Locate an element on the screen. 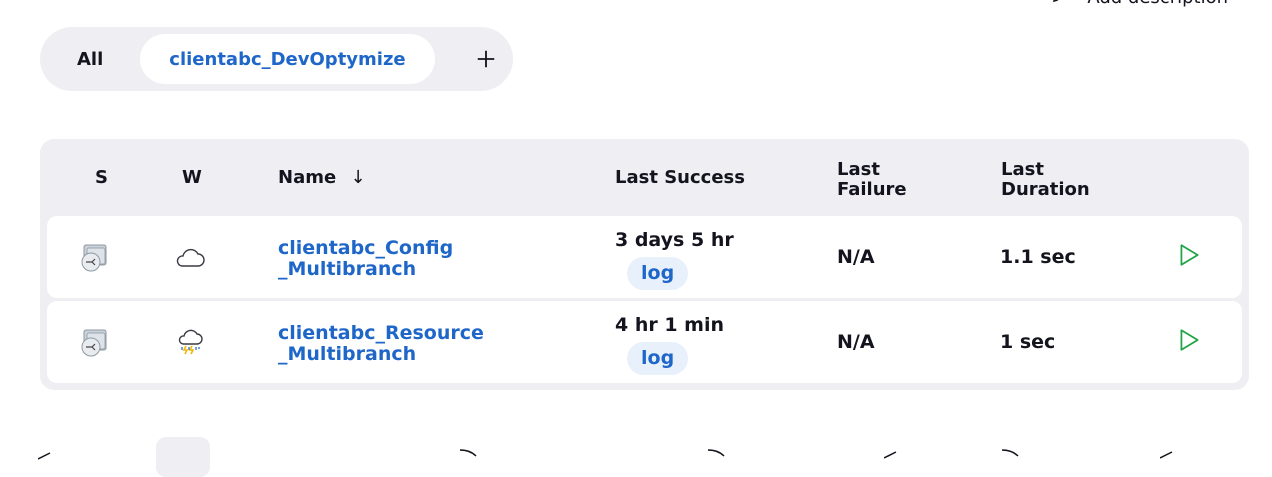 The width and height of the screenshot is (1272, 477). job-name-link: clientabc_Config _Multibranch is located at coordinates (365, 259).